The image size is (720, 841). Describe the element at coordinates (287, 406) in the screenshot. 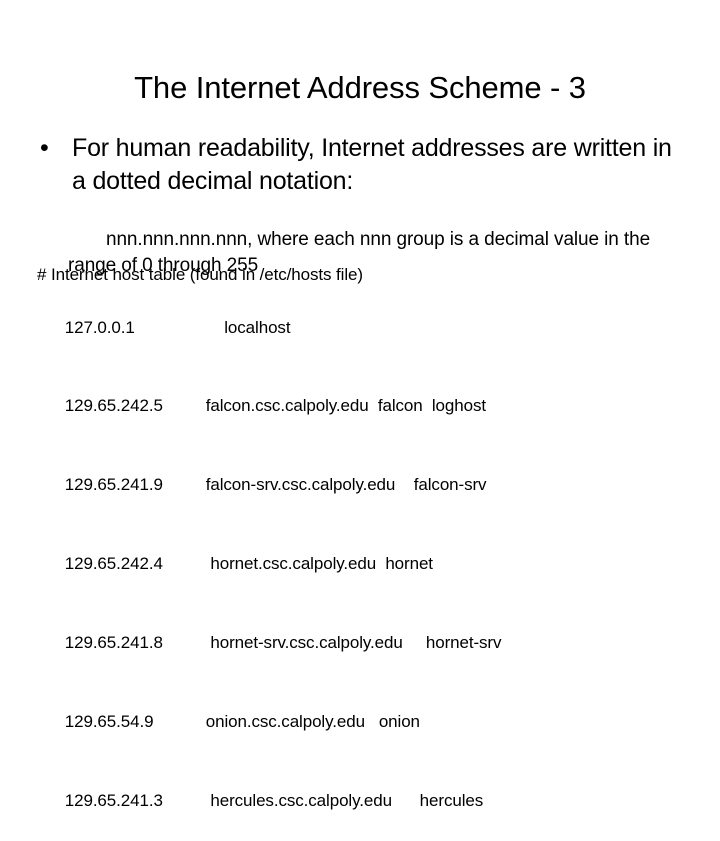

I see `host-name: falcon.csc.calpoly.edu` at that location.